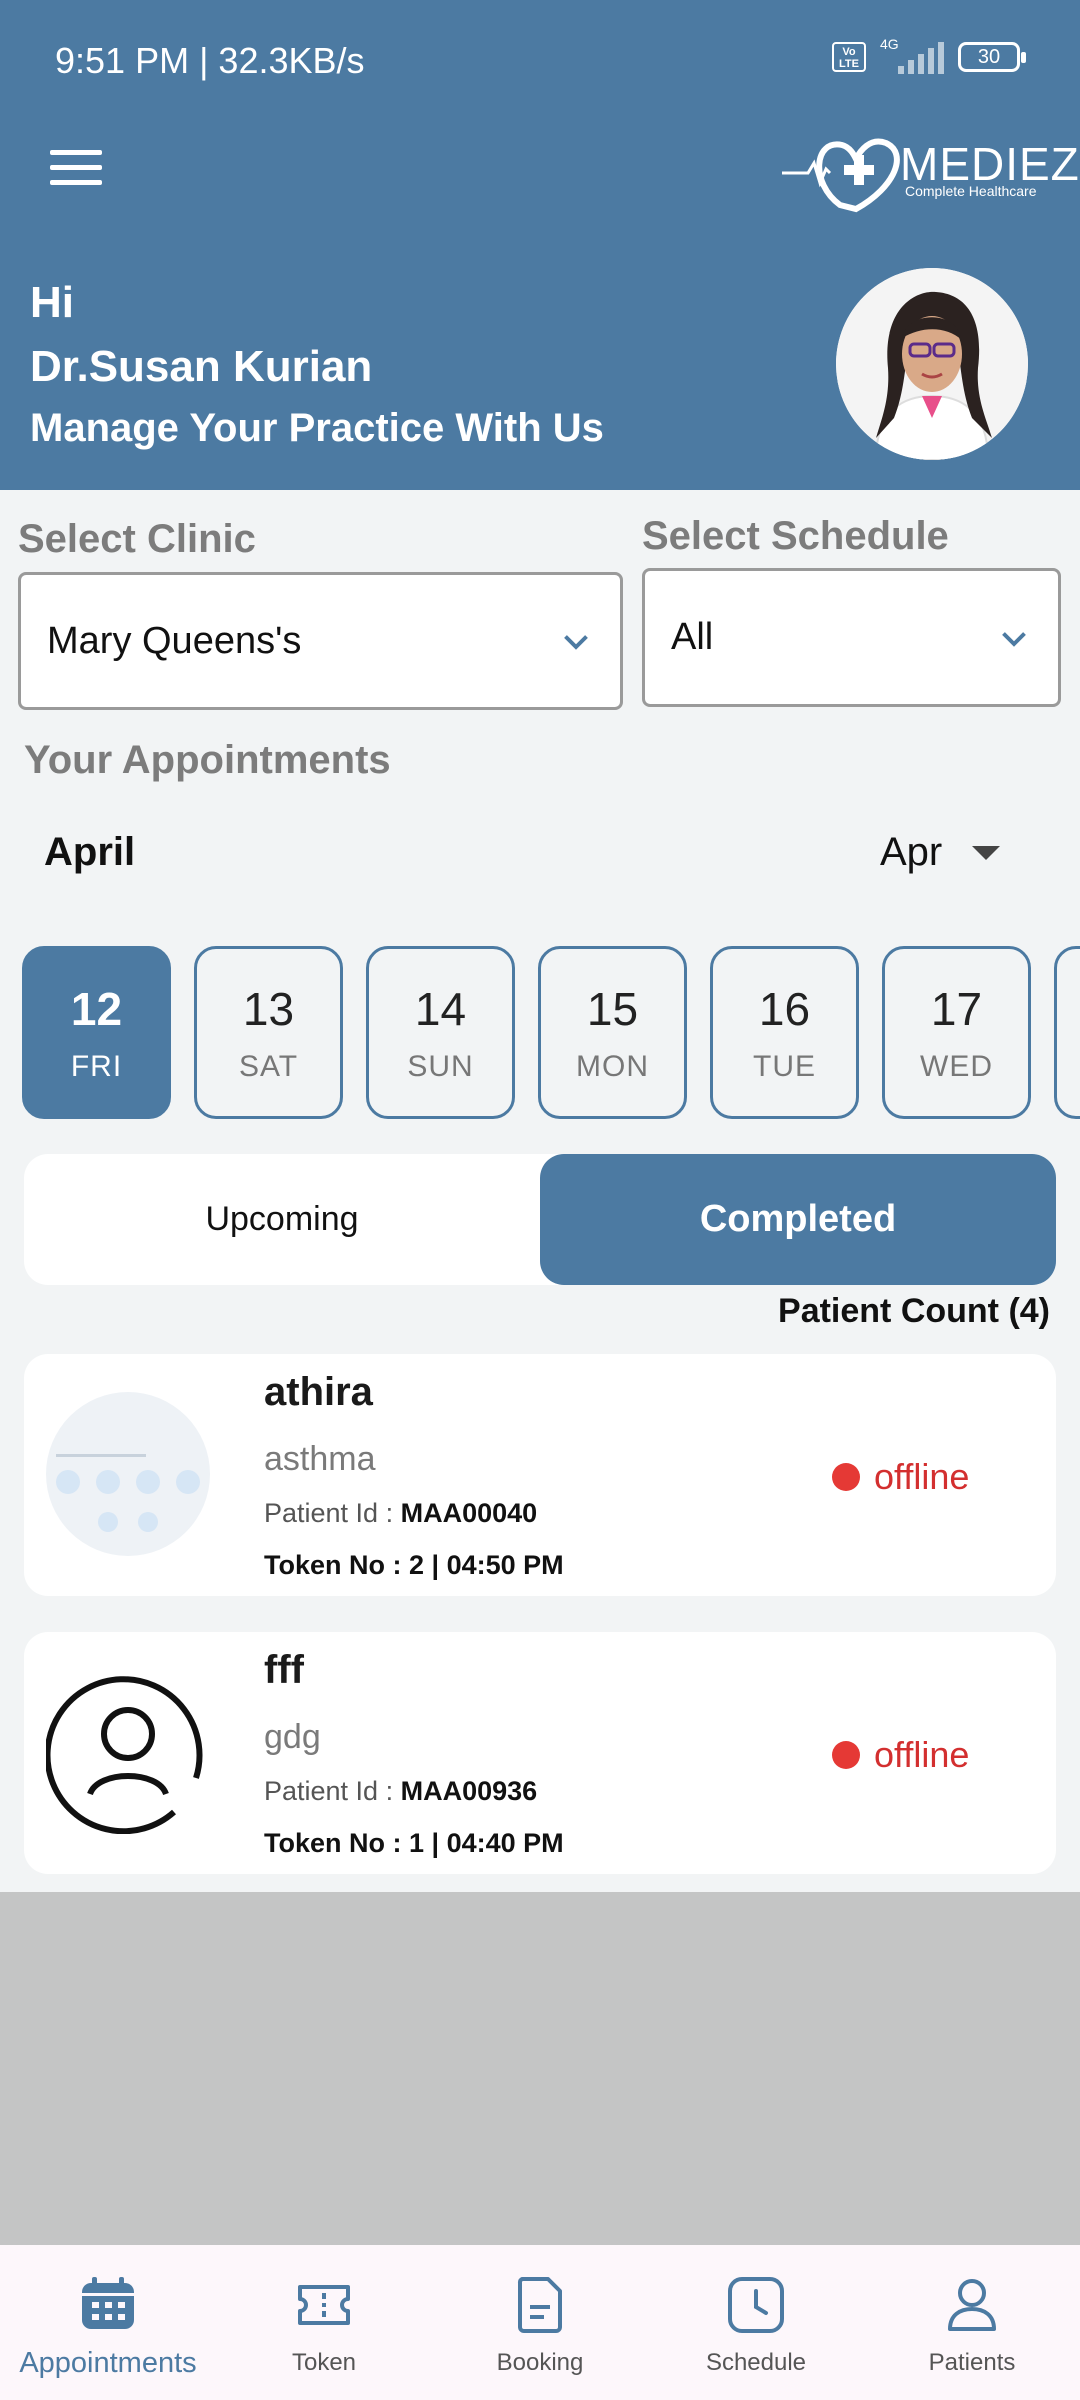  Describe the element at coordinates (784, 1066) in the screenshot. I see `date-day: TUE` at that location.